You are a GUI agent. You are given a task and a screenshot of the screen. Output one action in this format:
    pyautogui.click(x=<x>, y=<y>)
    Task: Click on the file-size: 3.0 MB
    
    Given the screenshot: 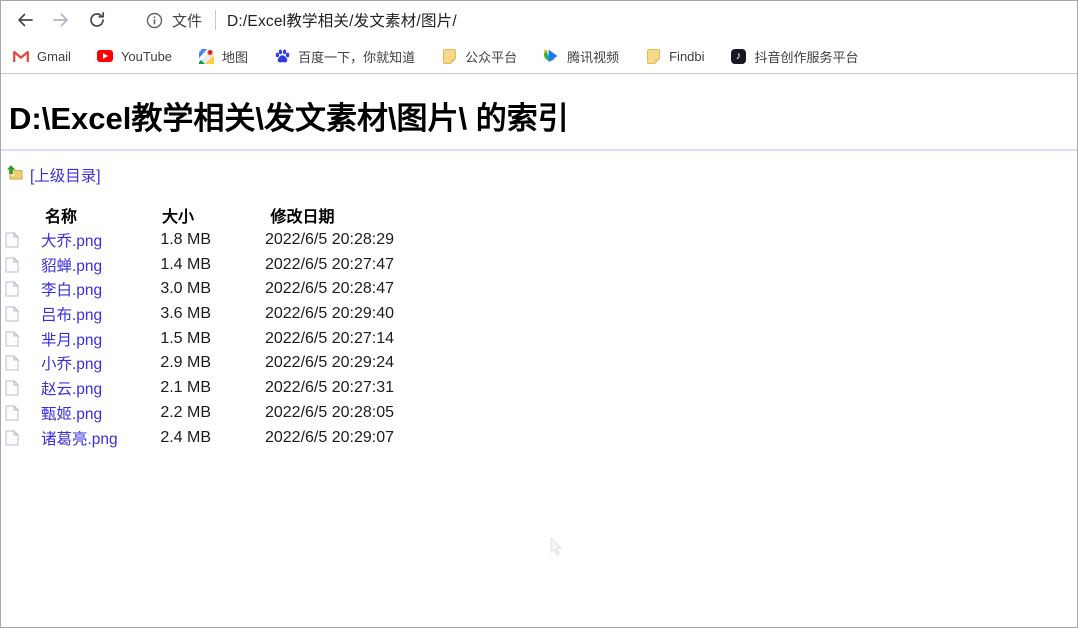 What is the action you would take?
    pyautogui.click(x=185, y=289)
    